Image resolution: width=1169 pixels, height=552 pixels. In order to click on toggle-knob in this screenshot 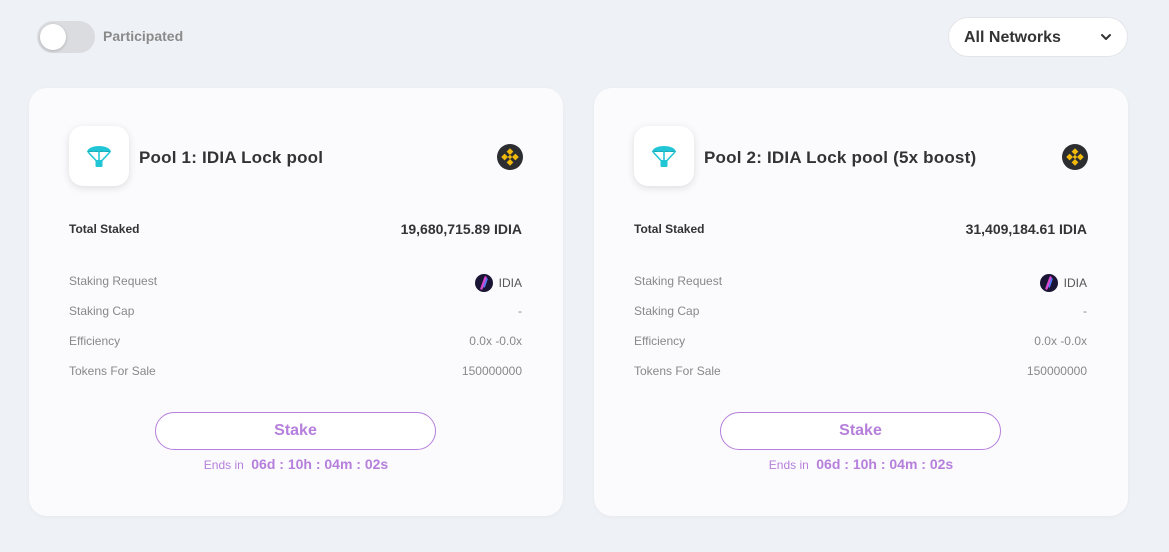, I will do `click(53, 37)`.